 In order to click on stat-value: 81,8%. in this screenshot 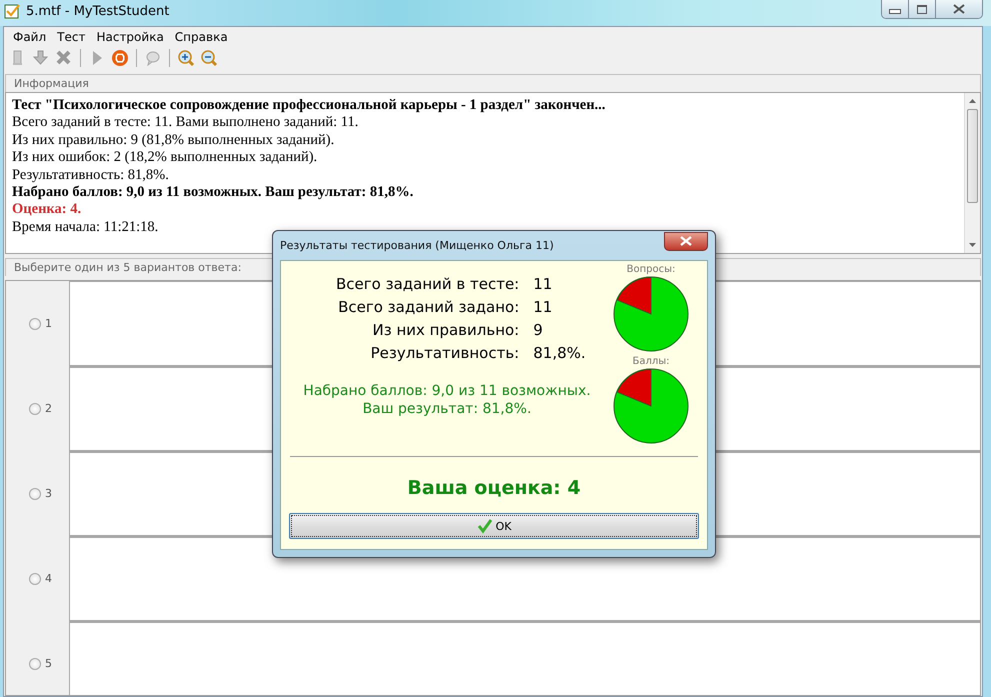, I will do `click(559, 353)`.